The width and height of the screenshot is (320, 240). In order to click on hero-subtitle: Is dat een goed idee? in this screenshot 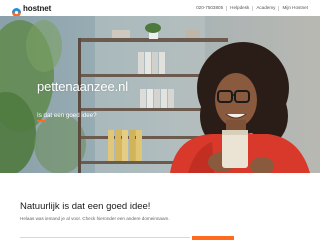, I will do `click(67, 115)`.